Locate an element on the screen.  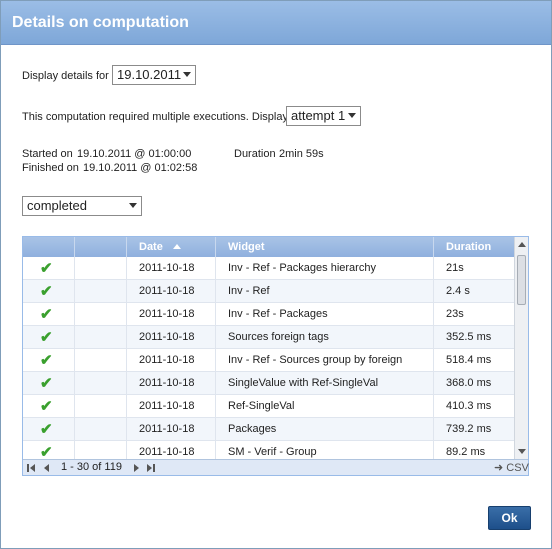
duration-label: Duration is located at coordinates (255, 154).